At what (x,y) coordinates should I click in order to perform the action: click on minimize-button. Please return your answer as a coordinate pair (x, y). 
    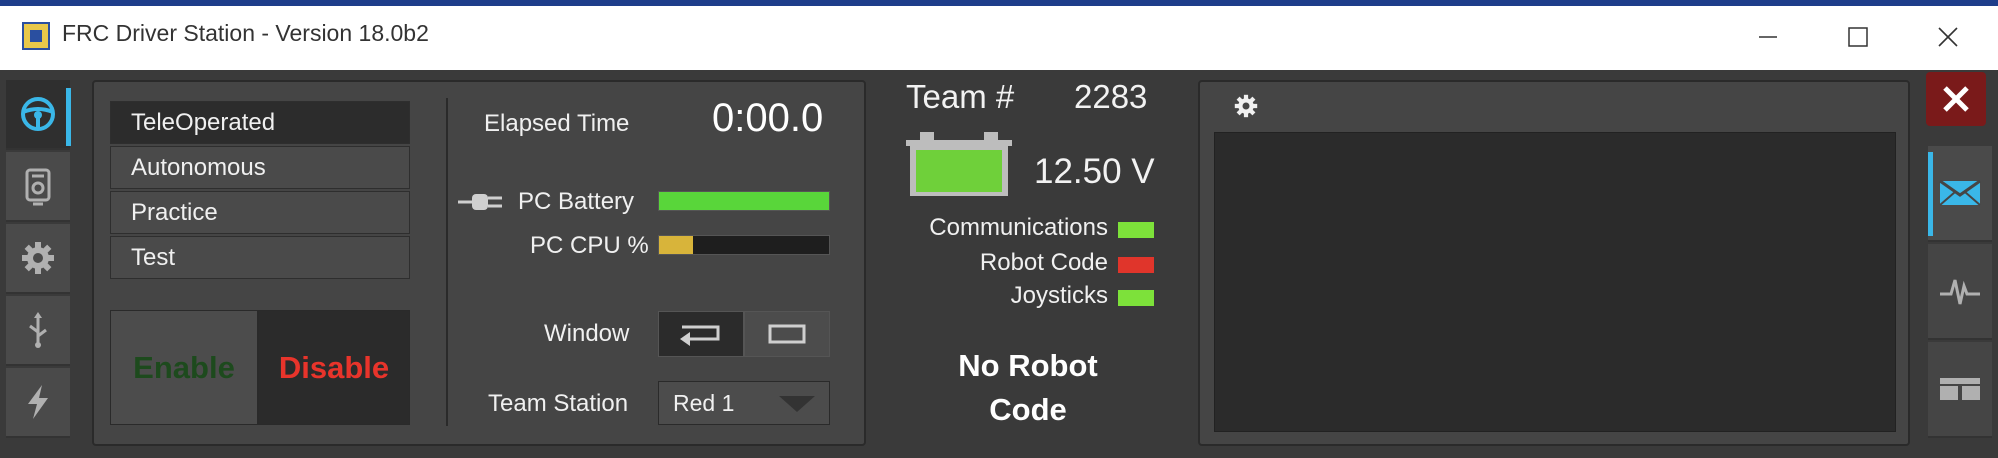
    Looking at the image, I should click on (1768, 37).